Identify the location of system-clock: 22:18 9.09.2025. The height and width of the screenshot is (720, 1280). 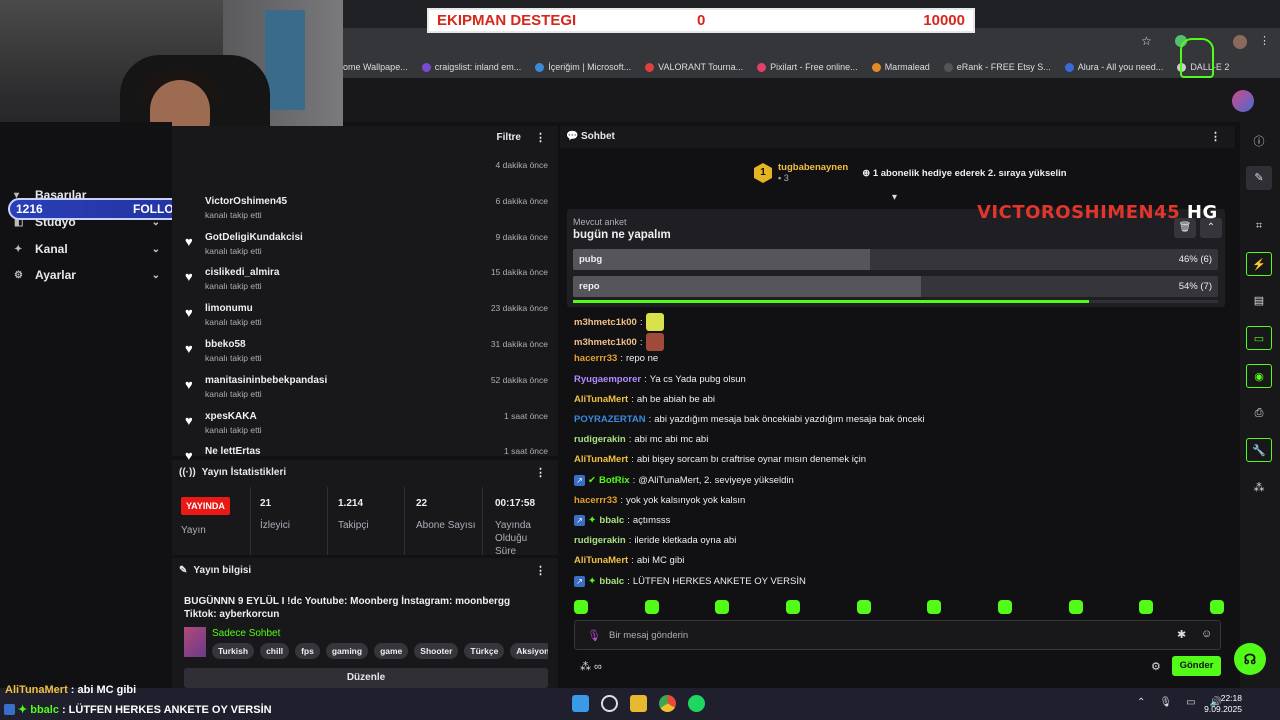
(1223, 704).